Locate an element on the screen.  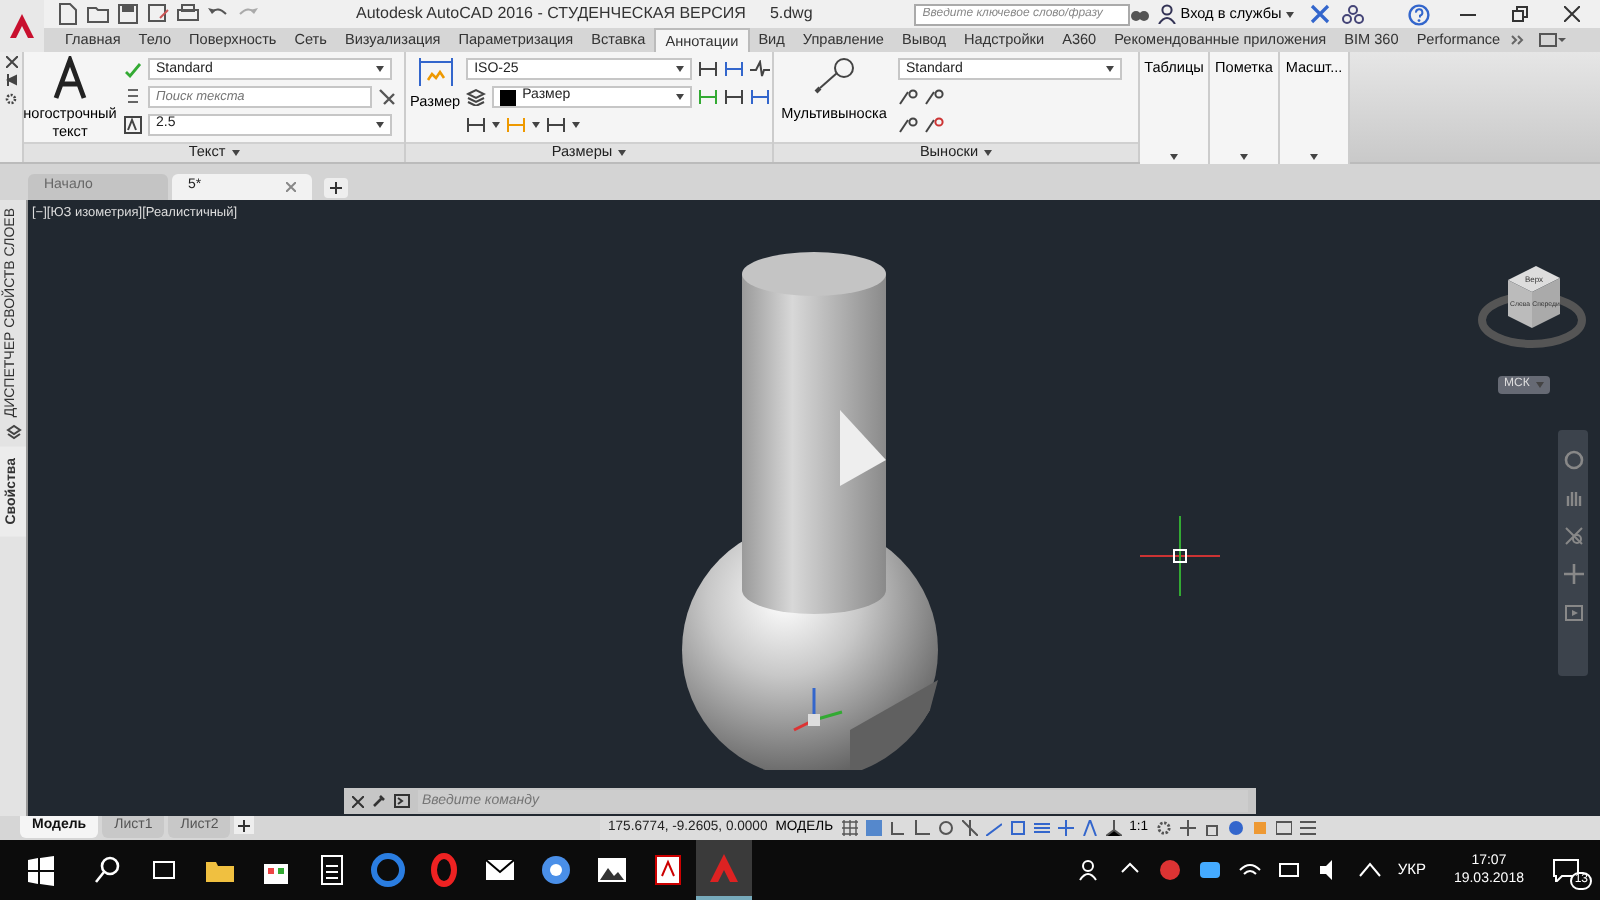
new-layout-button is located at coordinates (244, 825).